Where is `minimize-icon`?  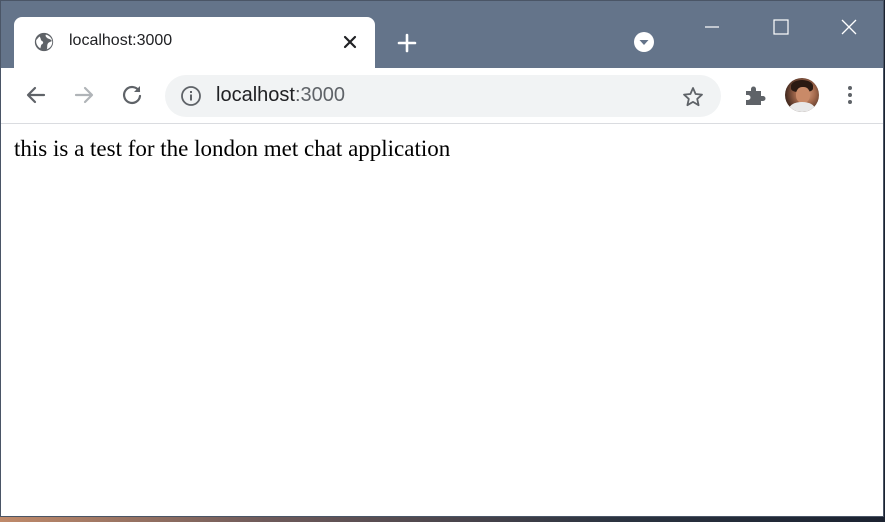
minimize-icon is located at coordinates (712, 27).